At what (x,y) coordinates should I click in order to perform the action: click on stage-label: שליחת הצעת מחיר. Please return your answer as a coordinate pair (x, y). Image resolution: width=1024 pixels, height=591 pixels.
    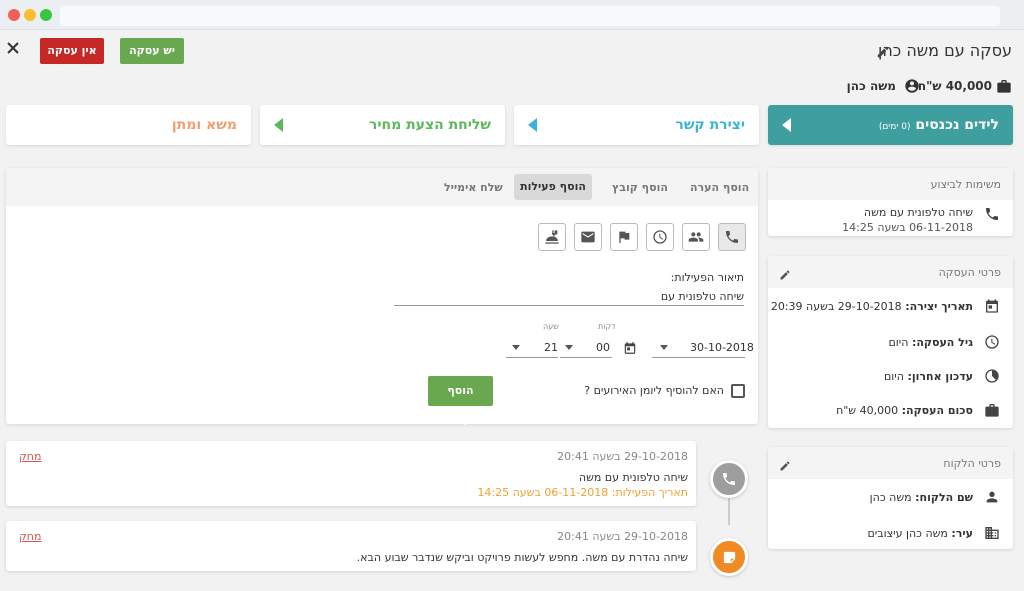
    Looking at the image, I should click on (429, 125).